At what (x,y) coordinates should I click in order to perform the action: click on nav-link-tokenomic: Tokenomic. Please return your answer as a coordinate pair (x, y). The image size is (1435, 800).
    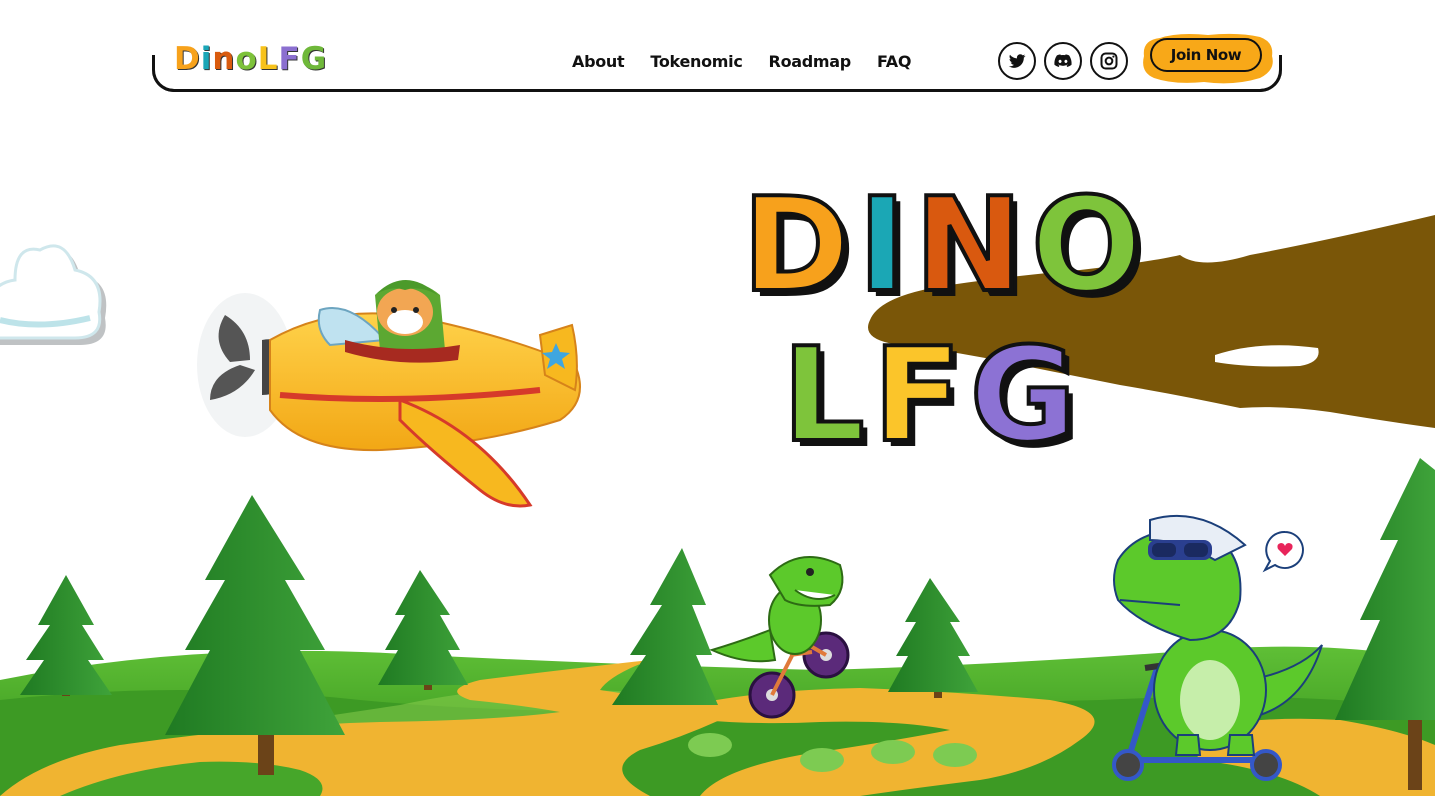
    Looking at the image, I should click on (696, 61).